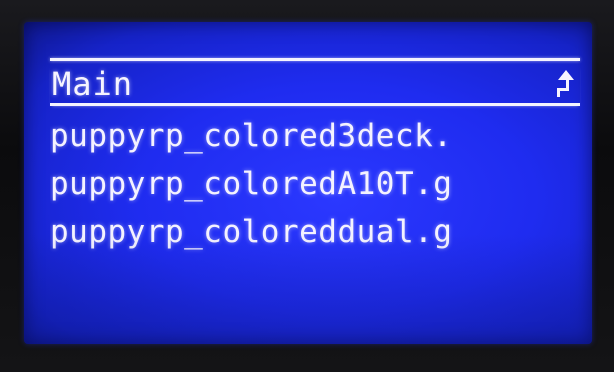 This screenshot has height=372, width=614. Describe the element at coordinates (566, 84) in the screenshot. I see `up-arrow-icon` at that location.